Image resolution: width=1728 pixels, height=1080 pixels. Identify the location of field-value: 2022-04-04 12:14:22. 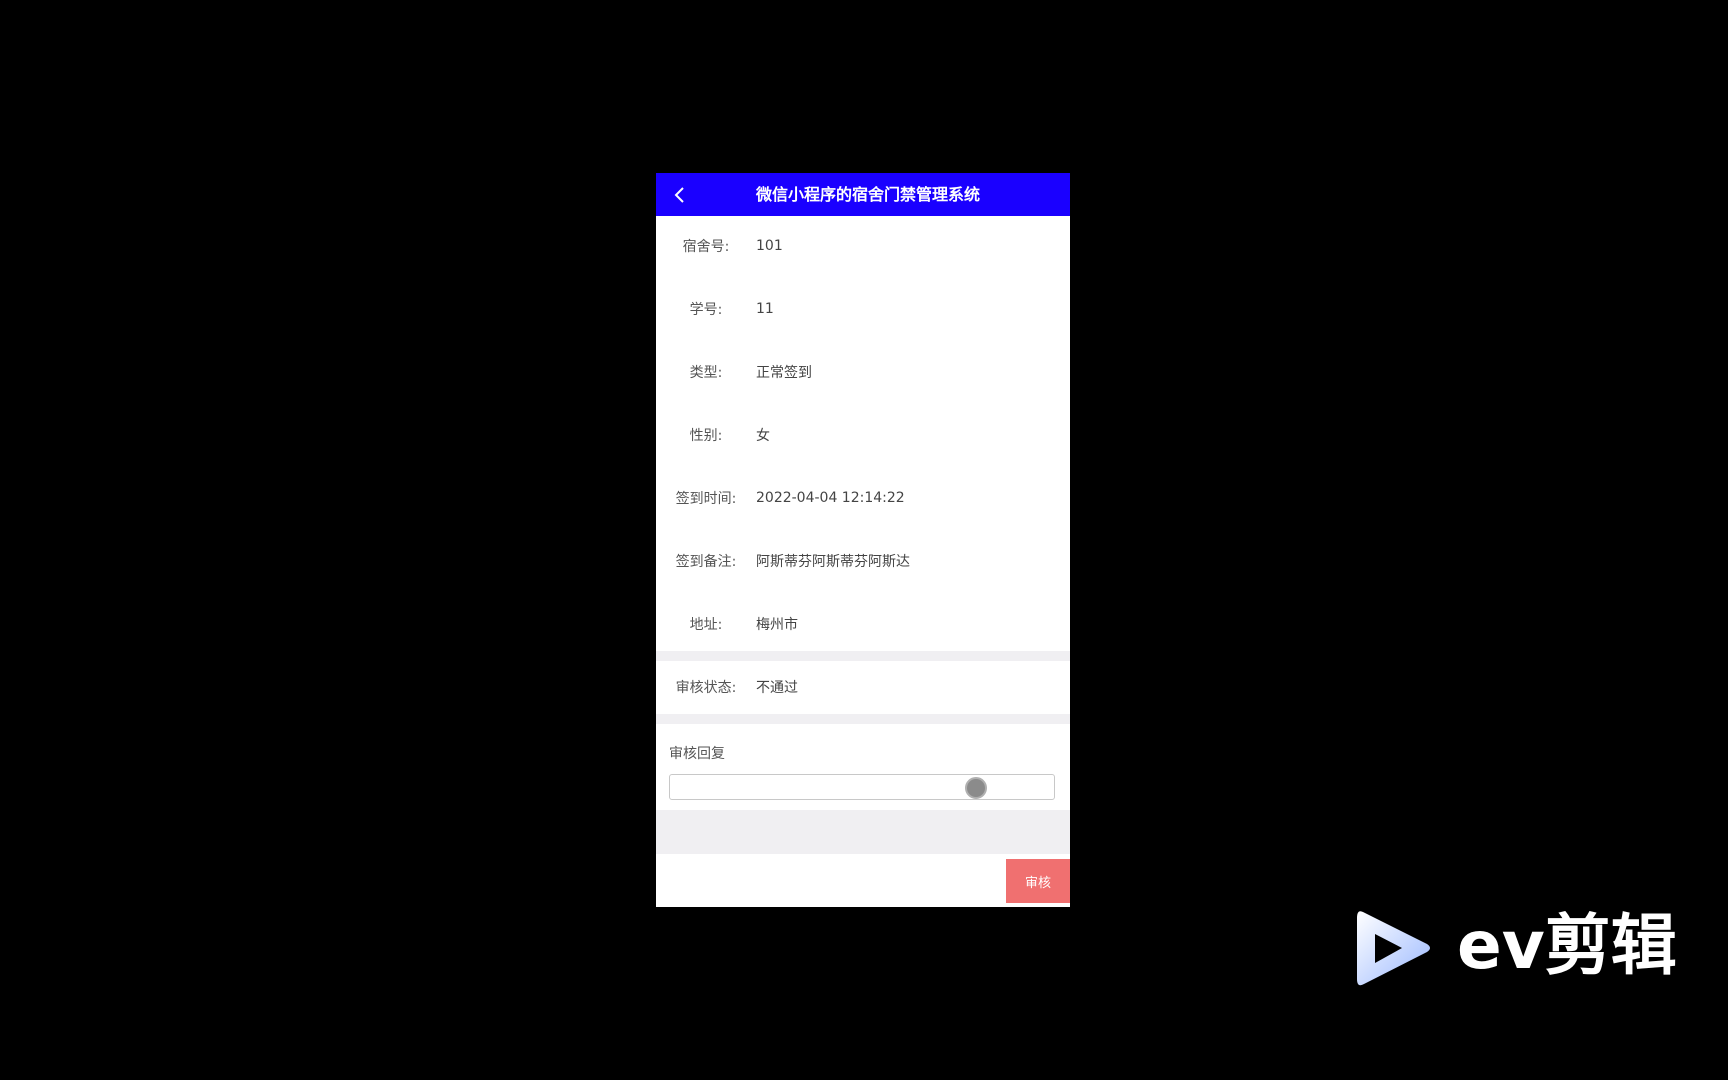
(830, 498).